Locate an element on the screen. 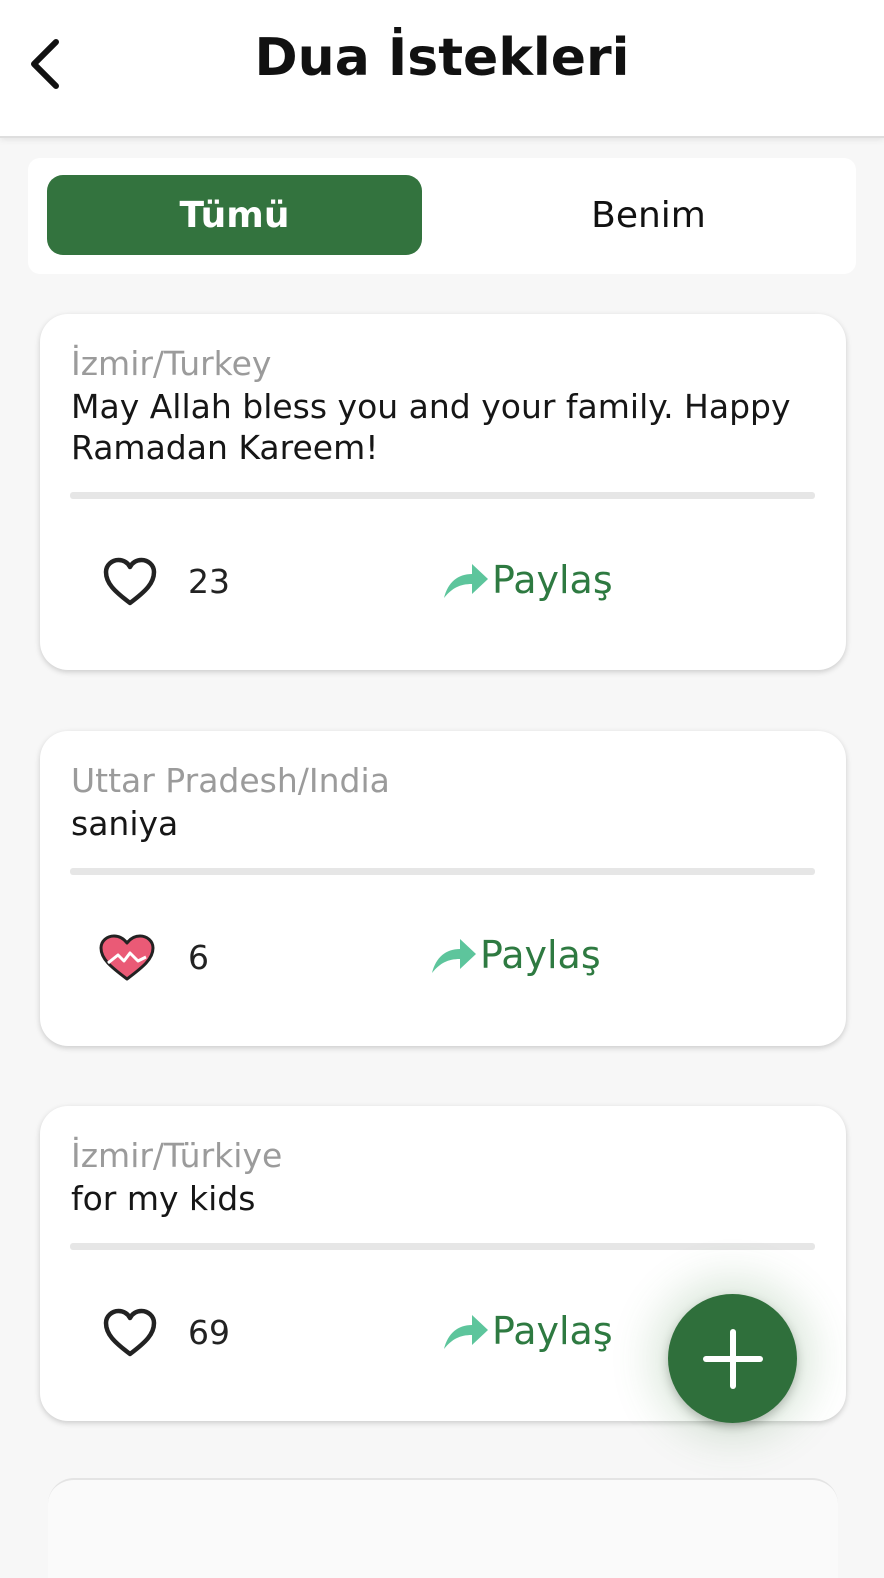 This screenshot has width=884, height=1578. post-message: saniya is located at coordinates (125, 823).